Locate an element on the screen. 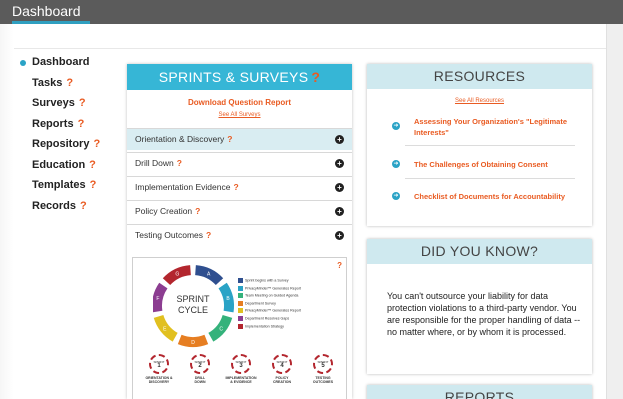 The height and width of the screenshot is (399, 623). legend-item: Implementation Strategy is located at coordinates (269, 327).